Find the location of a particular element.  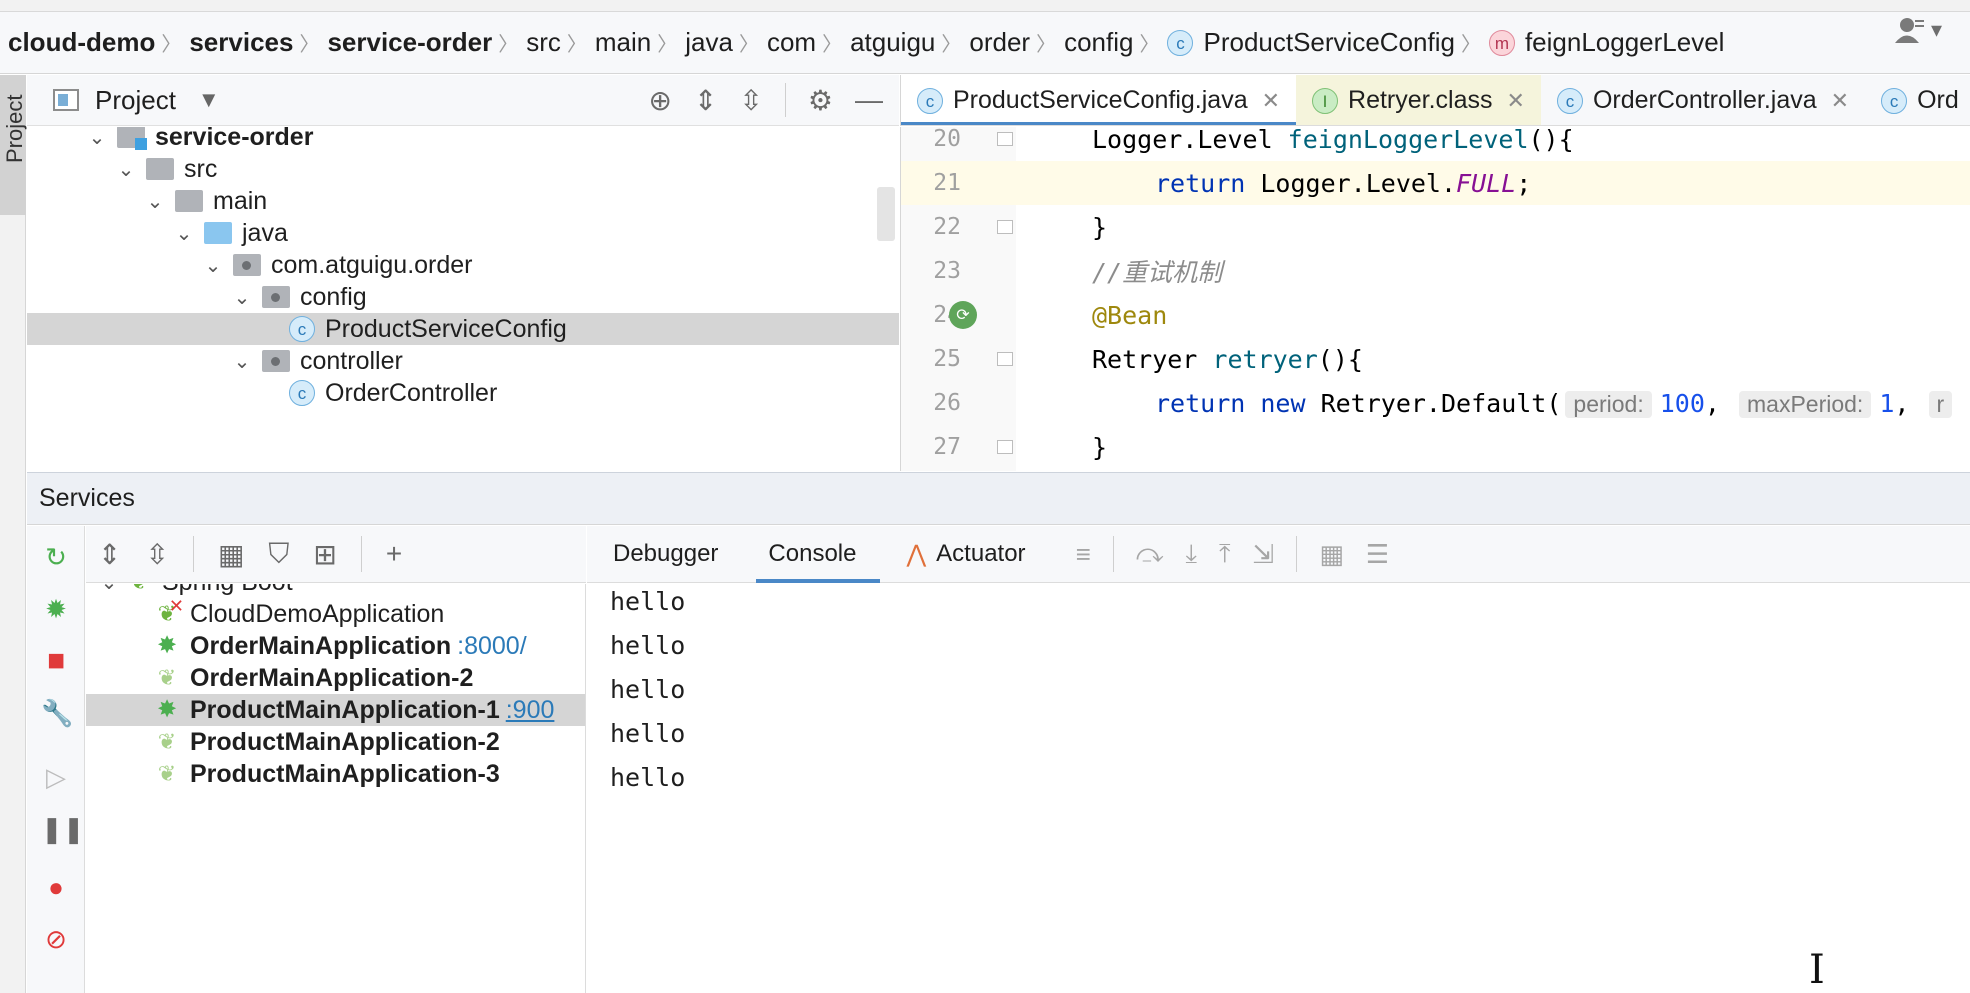

new-tab-icon: ⊞ is located at coordinates (324, 554).